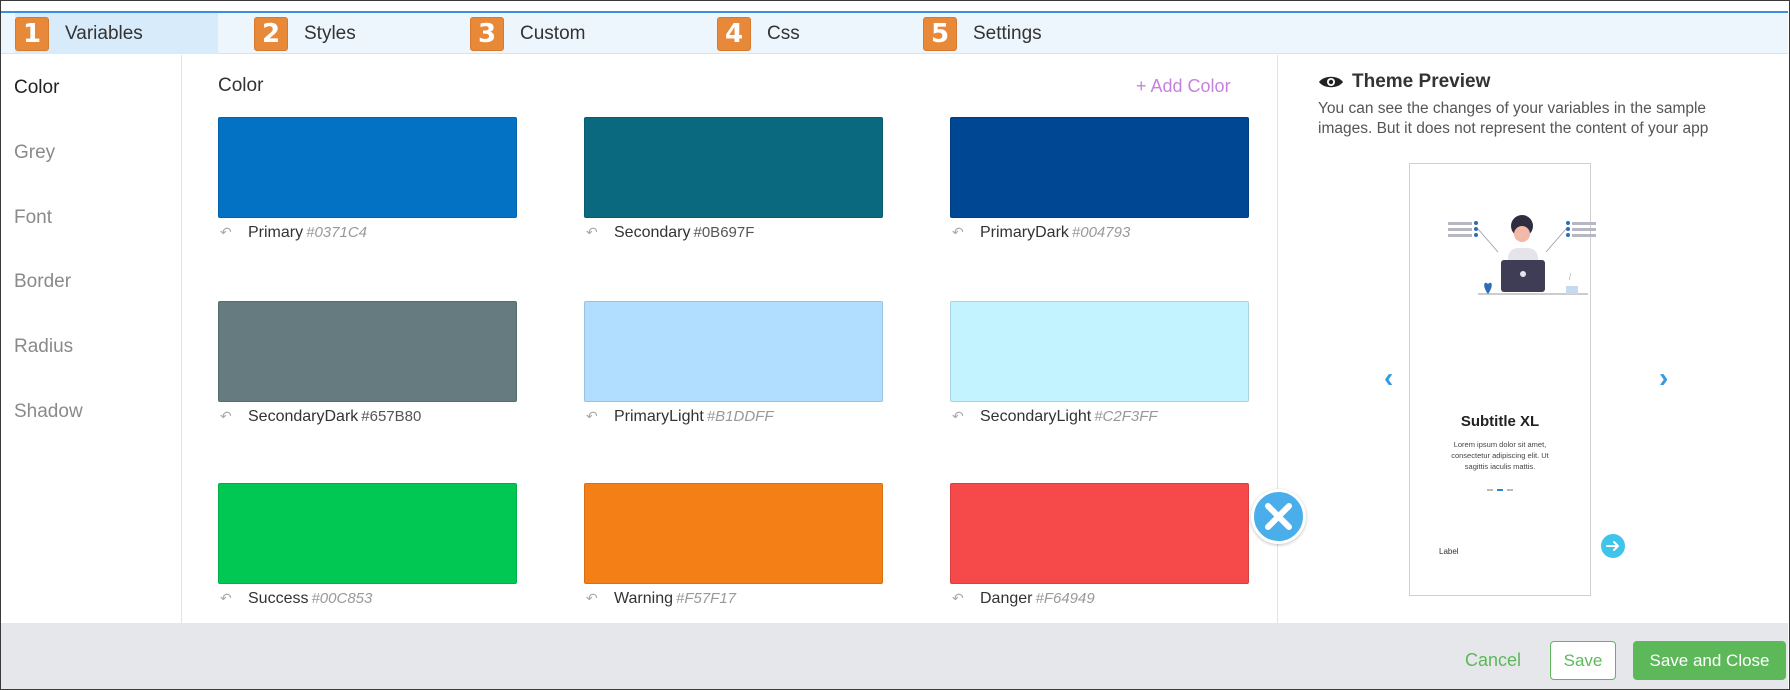 Image resolution: width=1790 pixels, height=690 pixels. I want to click on swatch-hex: #004793, so click(1101, 232).